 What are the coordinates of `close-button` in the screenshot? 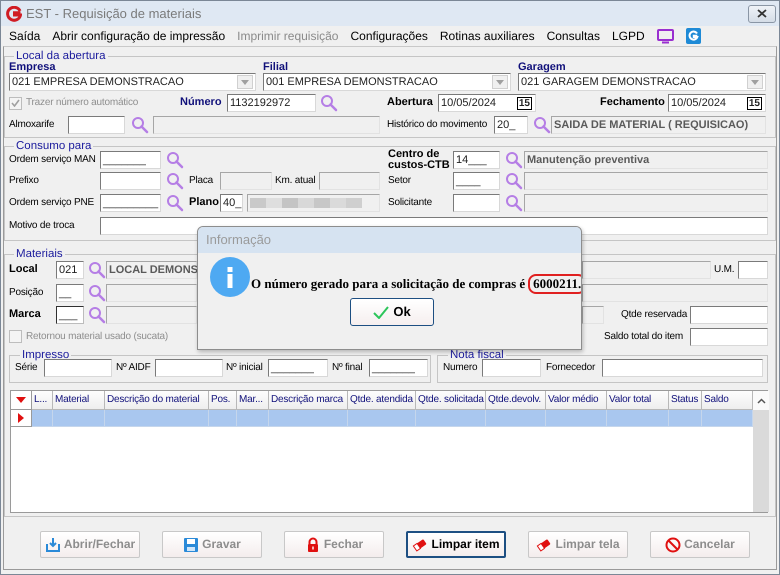 It's located at (762, 13).